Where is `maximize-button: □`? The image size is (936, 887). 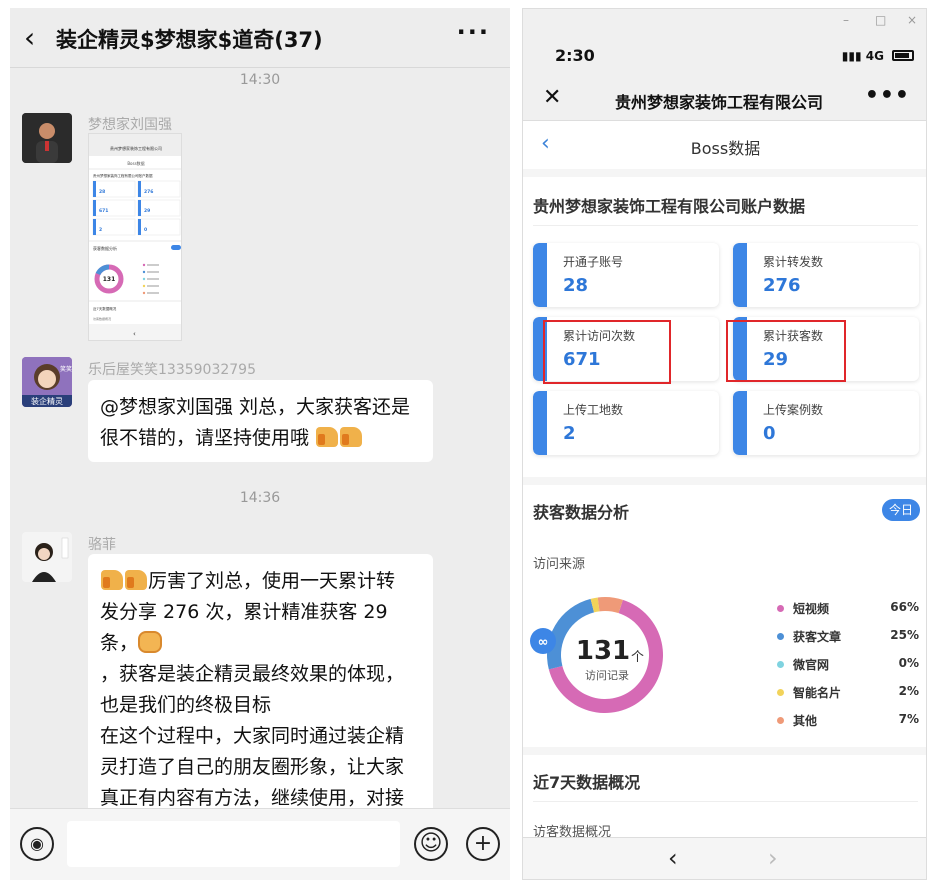
maximize-button: □ is located at coordinates (880, 20).